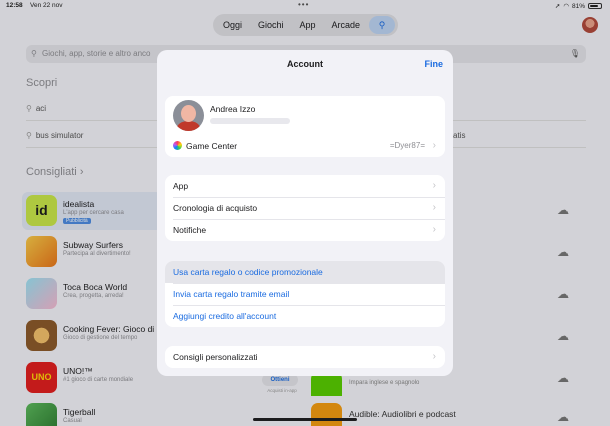 This screenshot has height=426, width=610. What do you see at coordinates (305, 316) in the screenshot?
I see `add-credit-link: Aggiungi credito all'account` at bounding box center [305, 316].